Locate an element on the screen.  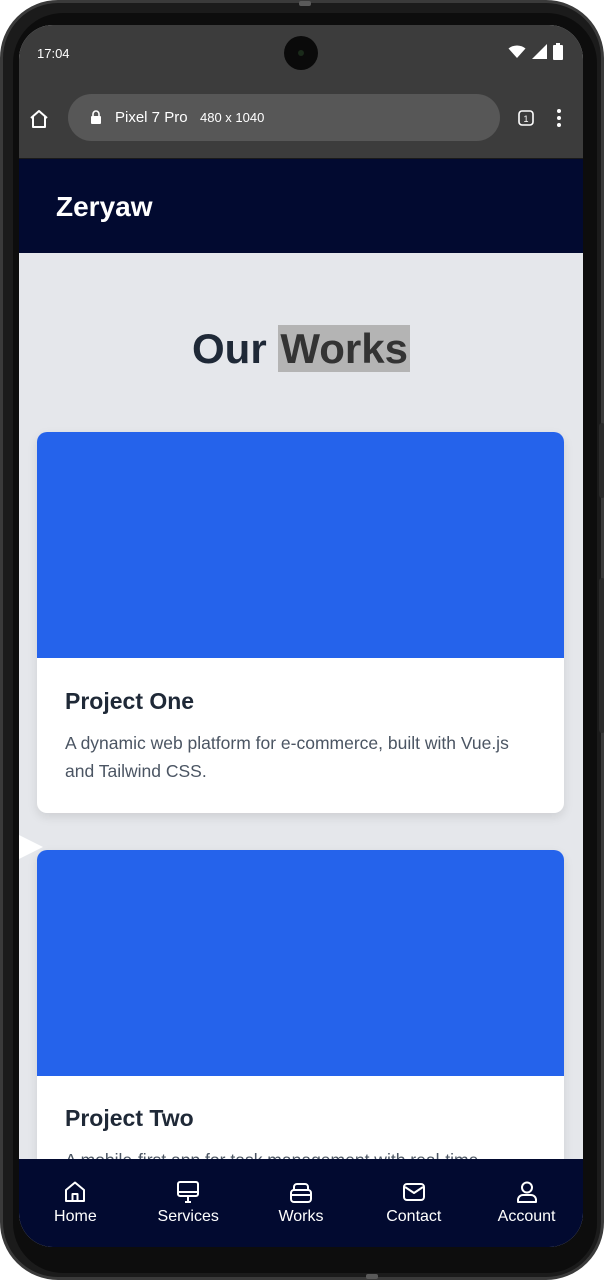
section-title: Our Works is located at coordinates (301, 349).